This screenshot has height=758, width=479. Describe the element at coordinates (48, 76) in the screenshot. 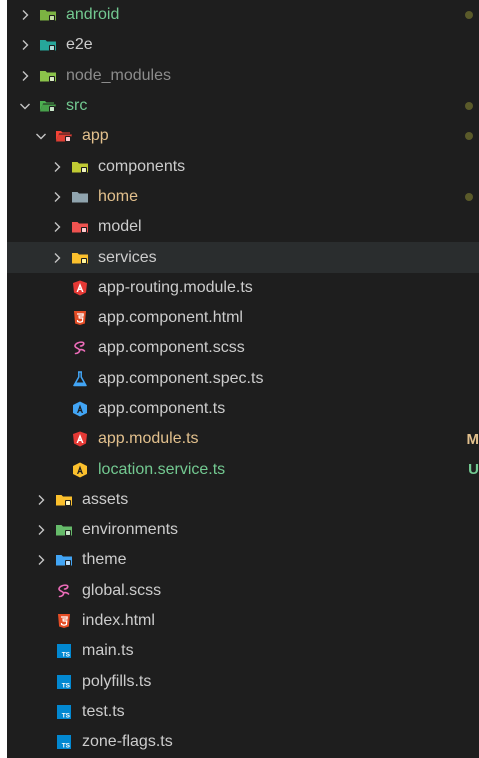

I see `node-modules-folder-icon` at that location.